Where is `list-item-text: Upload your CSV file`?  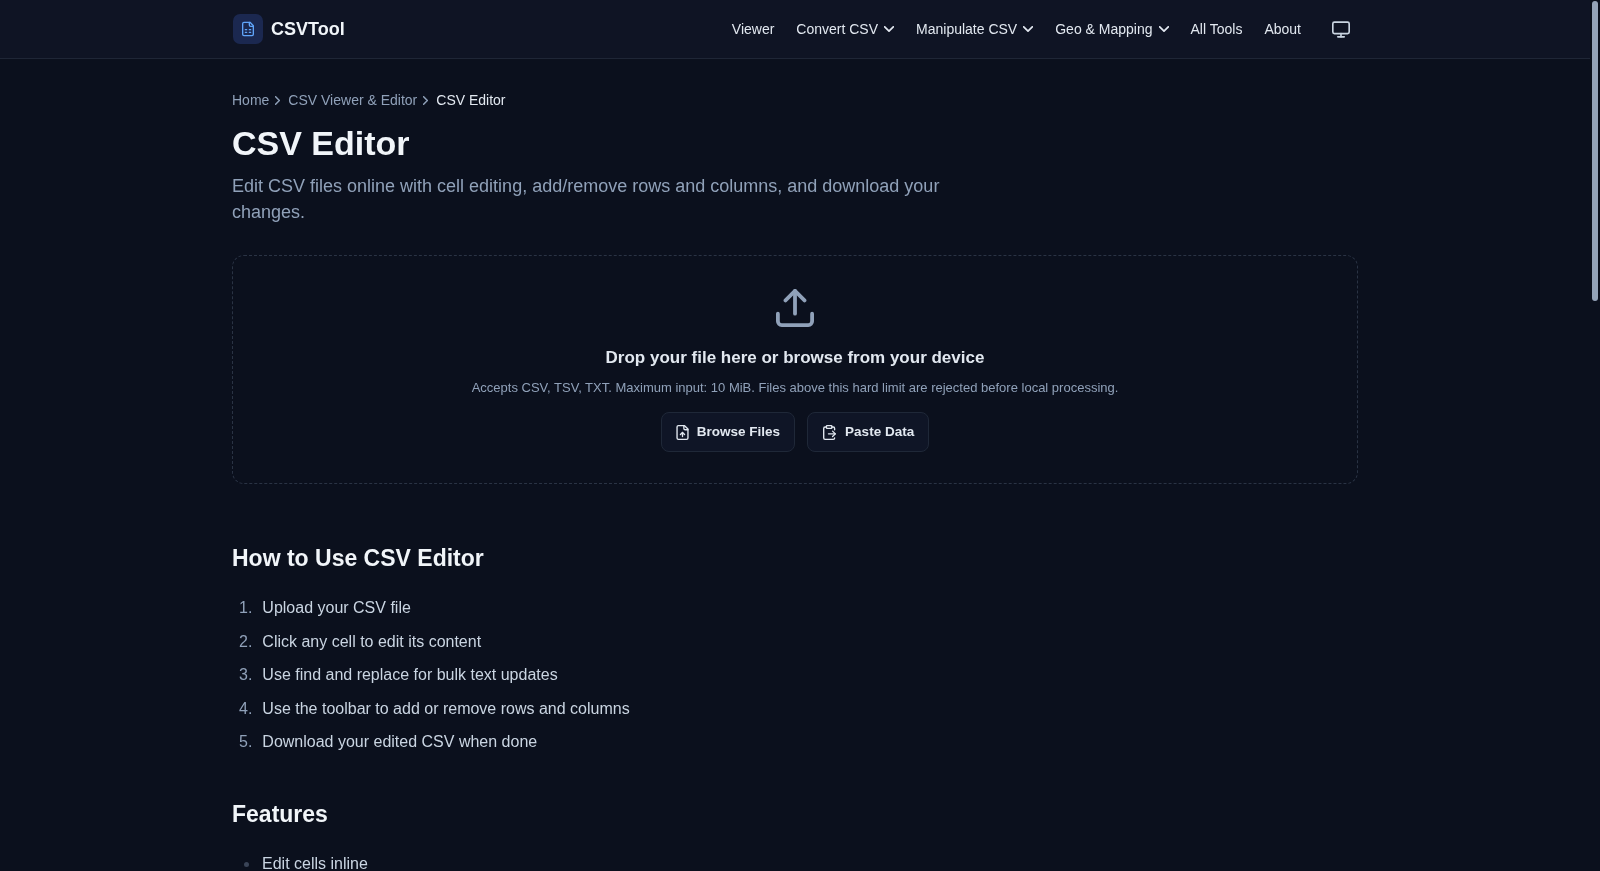 list-item-text: Upload your CSV file is located at coordinates (336, 608).